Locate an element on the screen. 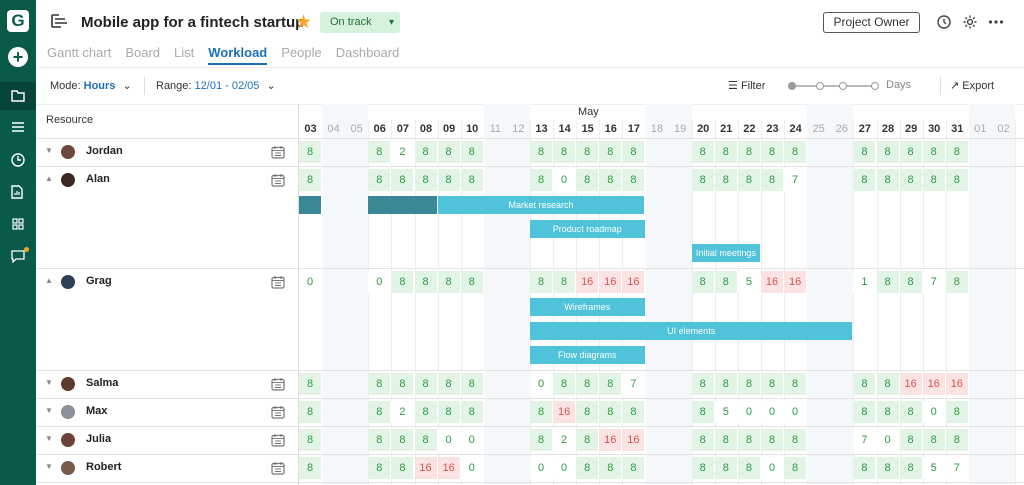  more-options-icon is located at coordinates (996, 22).